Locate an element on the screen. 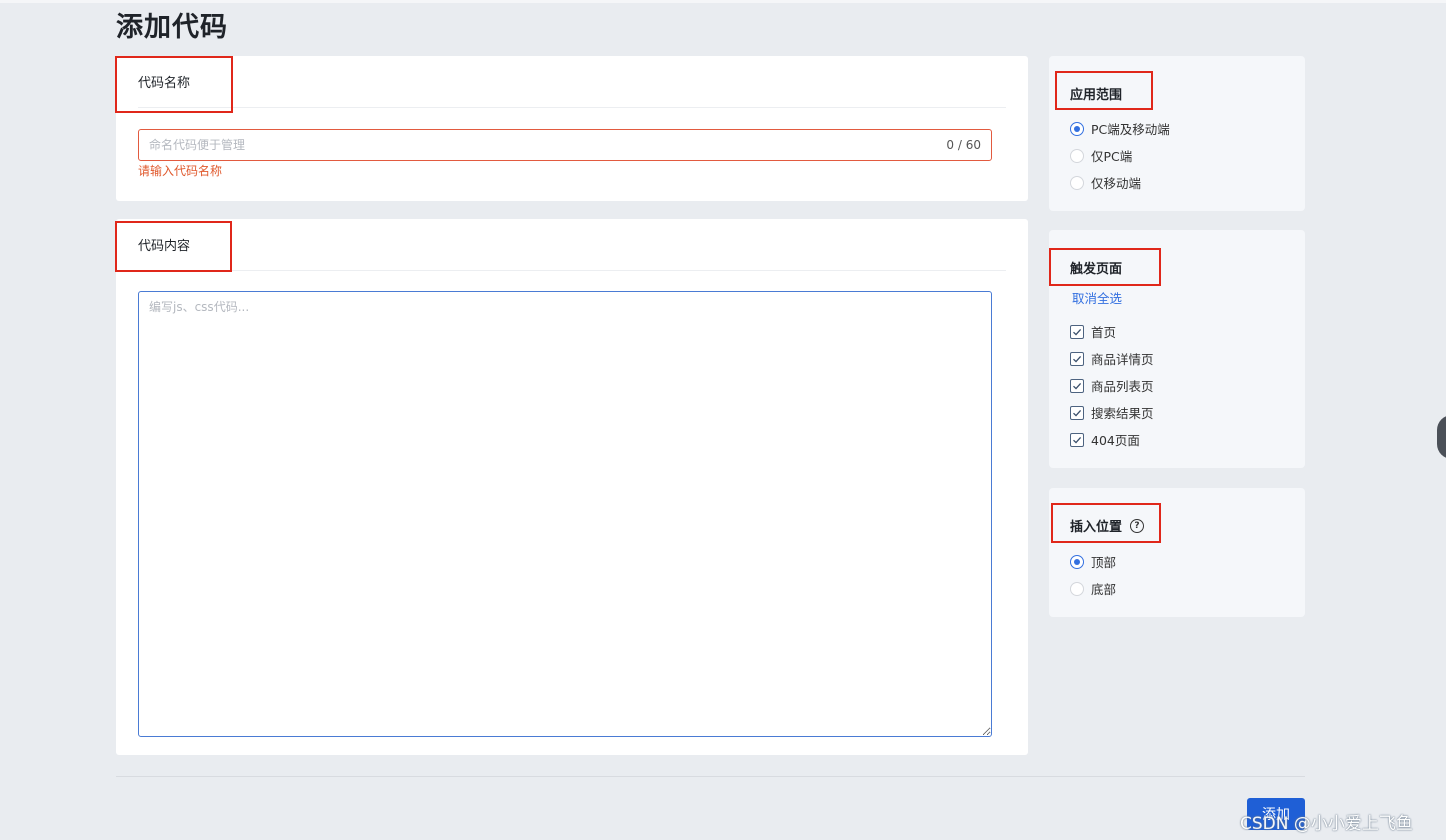 This screenshot has height=840, width=1446. position-option-label: 底部 is located at coordinates (1104, 589).